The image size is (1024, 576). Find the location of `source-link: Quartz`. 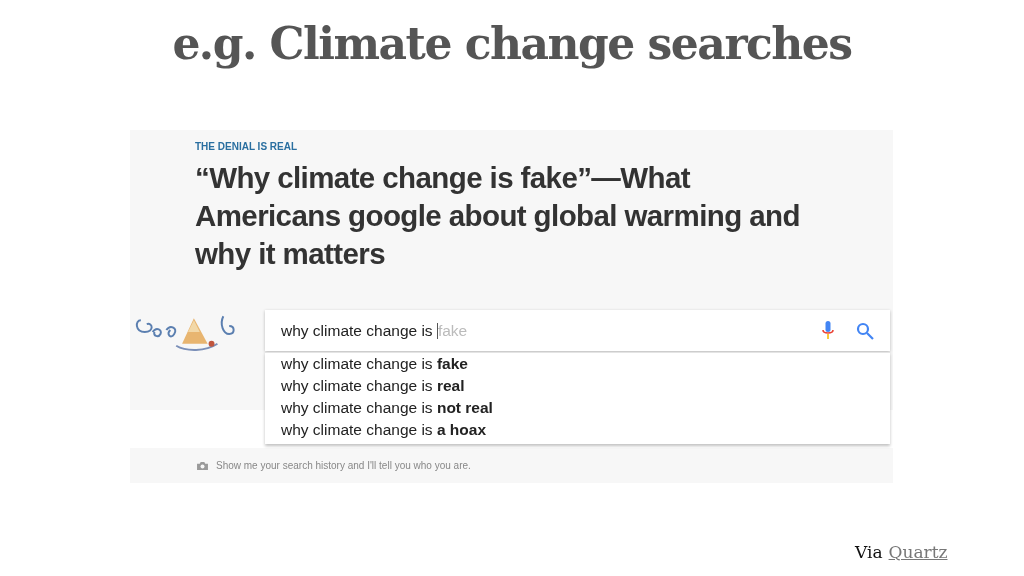

source-link: Quartz is located at coordinates (918, 552).